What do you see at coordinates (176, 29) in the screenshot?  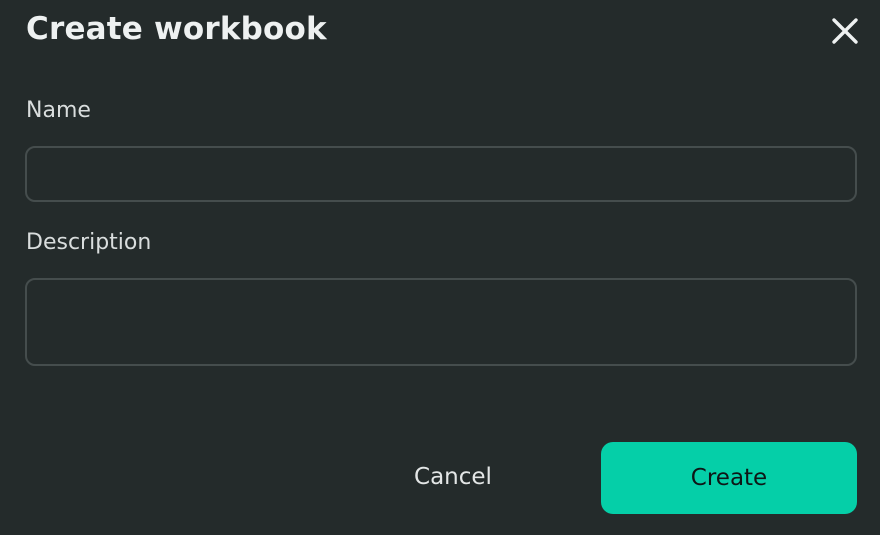 I see `dialog-title: Create workbook` at bounding box center [176, 29].